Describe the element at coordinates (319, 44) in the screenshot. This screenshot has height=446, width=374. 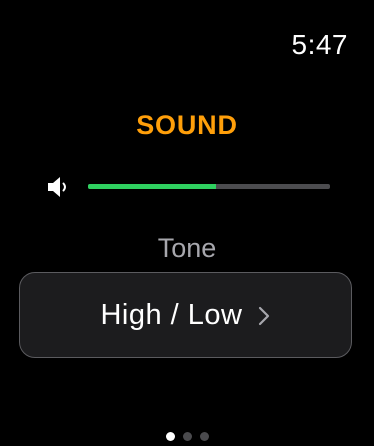
I see `status-time: 5:47` at that location.